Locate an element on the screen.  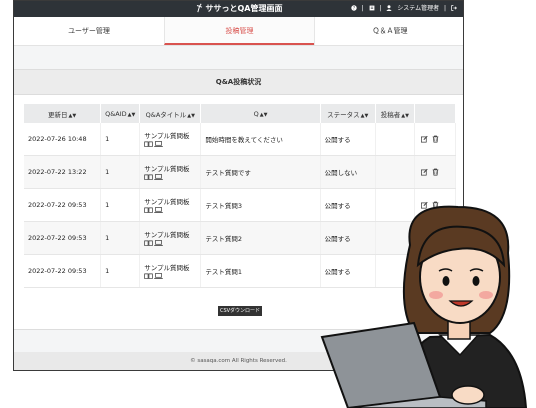
top-bar: ササっとQA管理画面 ? | | システム管理者 | is located at coordinates (238, 9).